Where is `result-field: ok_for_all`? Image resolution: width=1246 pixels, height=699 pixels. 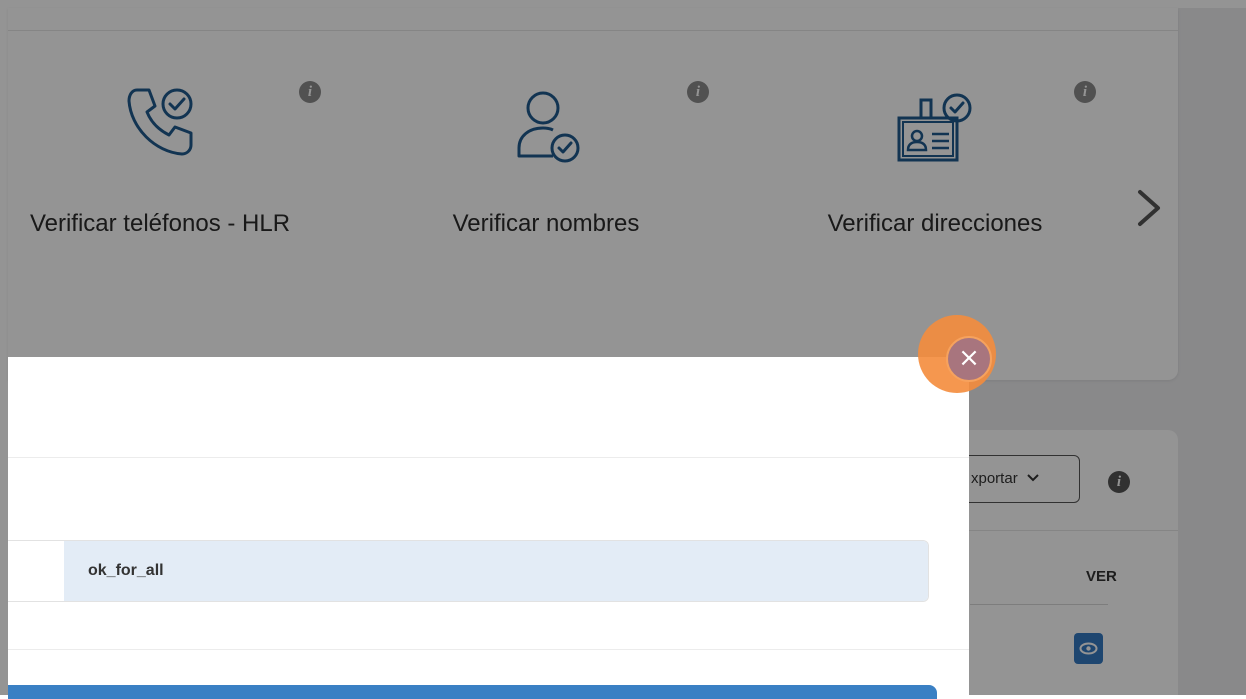 result-field: ok_for_all is located at coordinates (468, 571).